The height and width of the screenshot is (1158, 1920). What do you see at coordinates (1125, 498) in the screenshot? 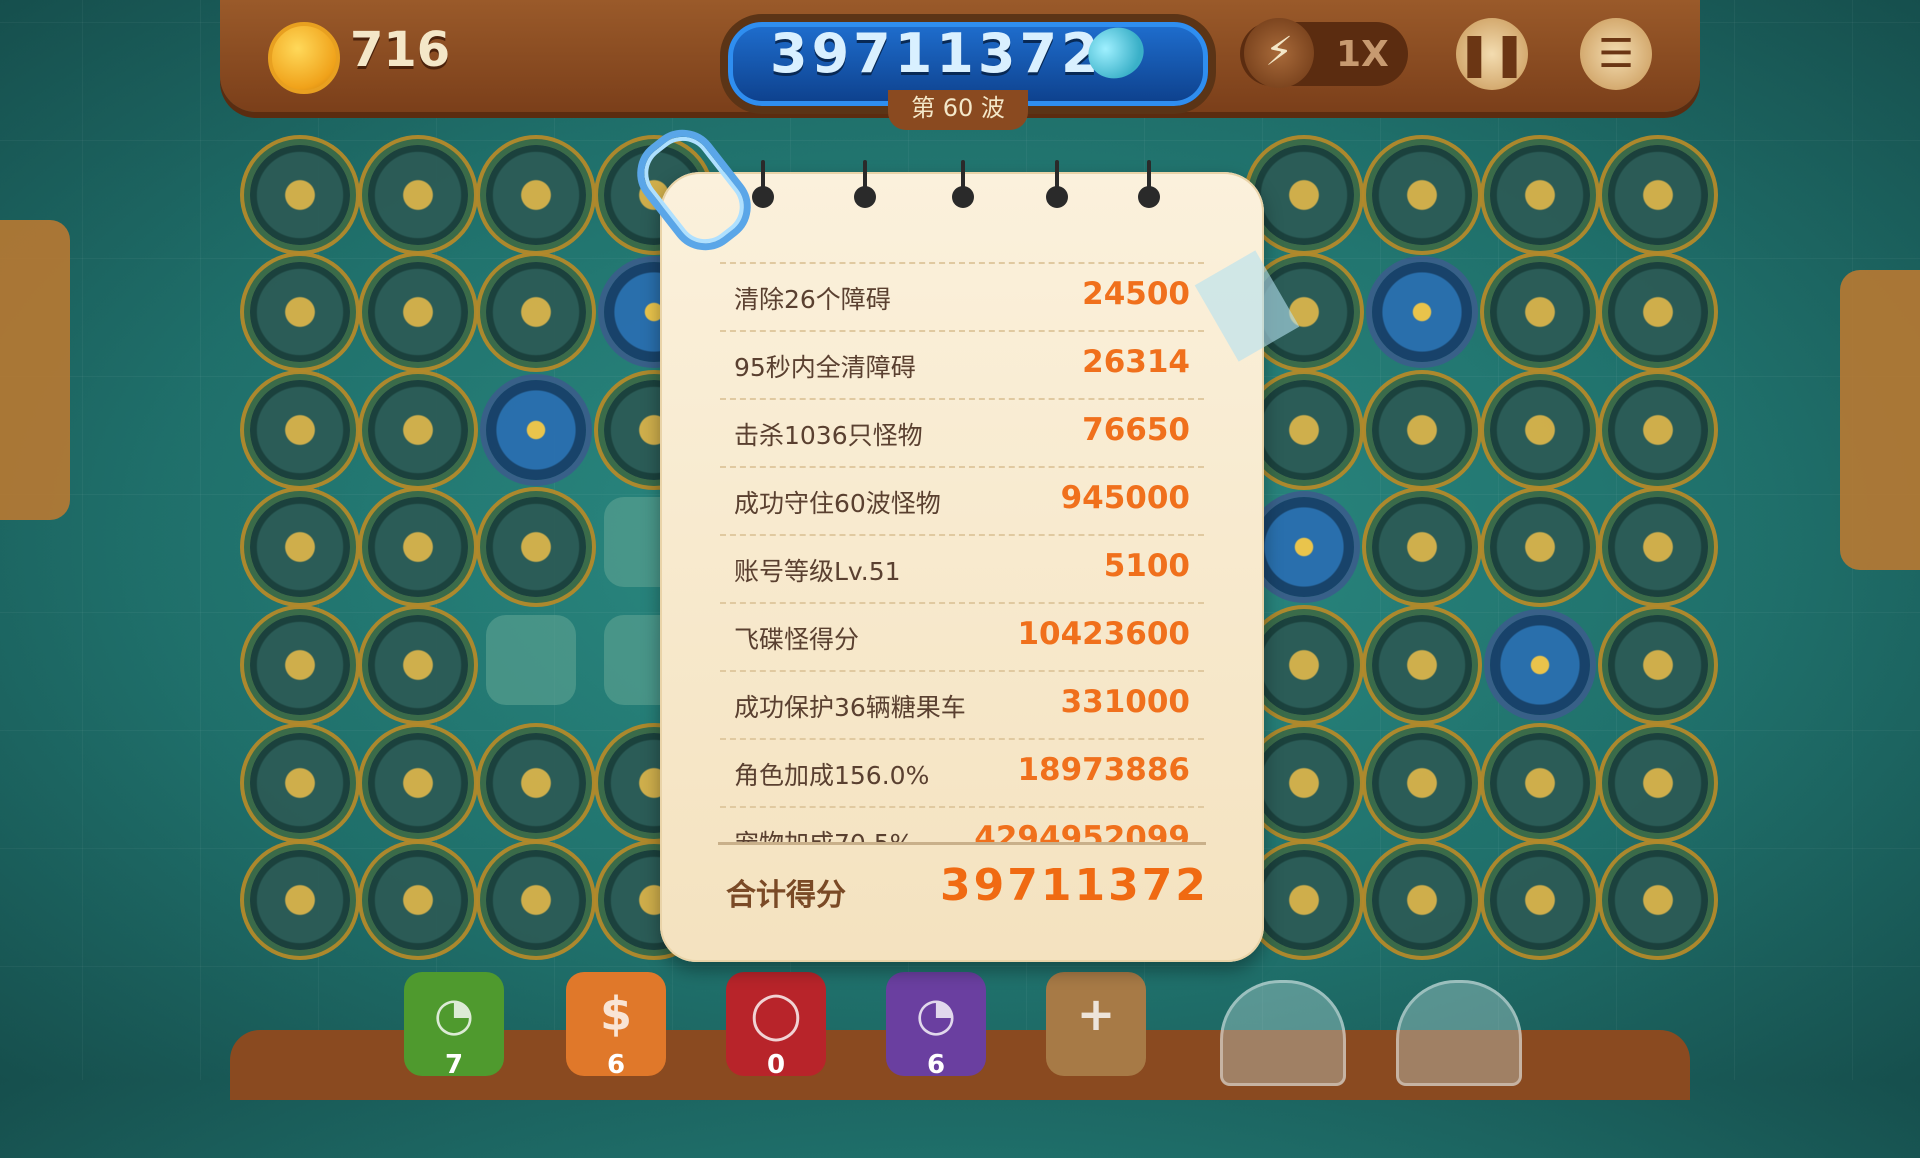
I see `score-row-value: 945000` at bounding box center [1125, 498].